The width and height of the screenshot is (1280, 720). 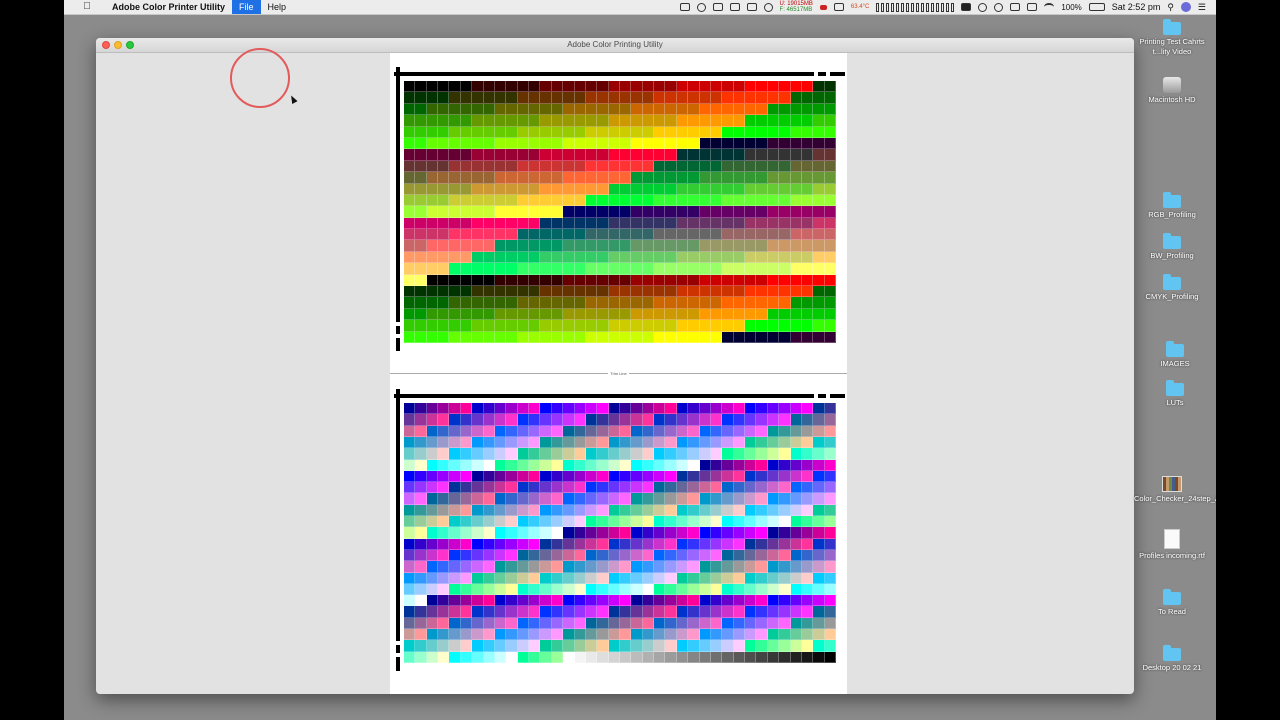 What do you see at coordinates (1175, 355) in the screenshot?
I see `desktop-folder-images: IMAGES` at bounding box center [1175, 355].